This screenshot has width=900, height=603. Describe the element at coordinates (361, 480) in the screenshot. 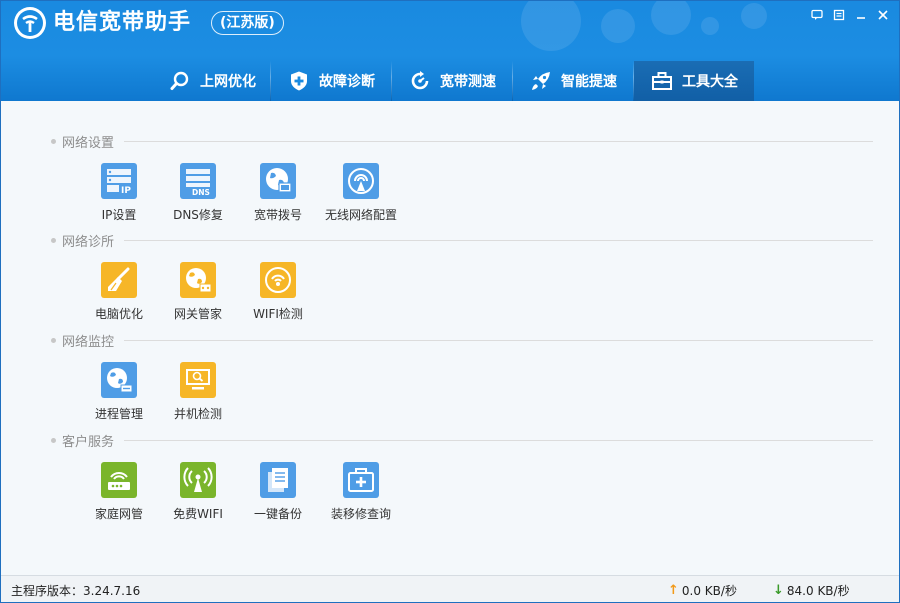

I see `repair-kit-icon` at that location.